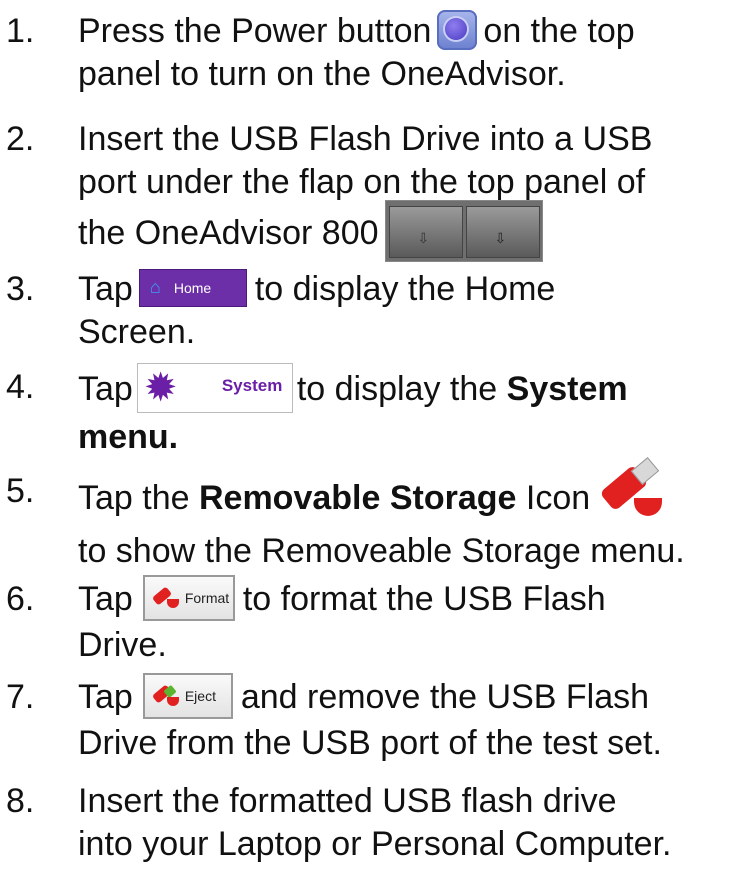  What do you see at coordinates (362, 182) in the screenshot?
I see `step-text: port under the flap on the top panel of` at bounding box center [362, 182].